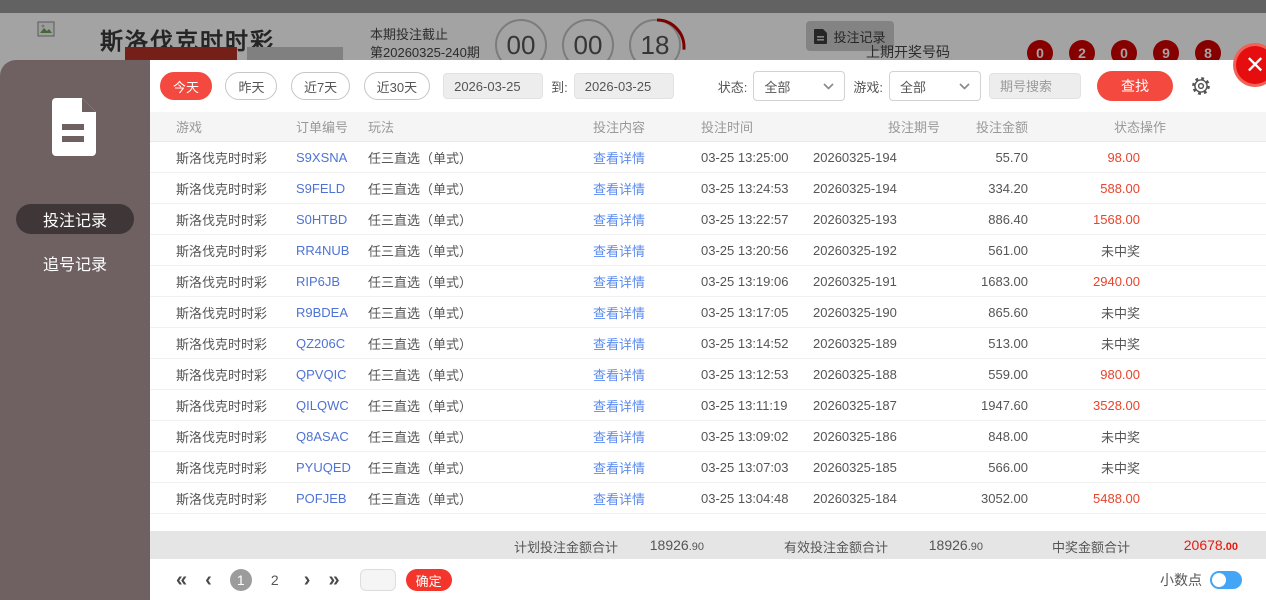 This screenshot has width=1266, height=600. I want to click on search-button: 查找, so click(1134, 86).